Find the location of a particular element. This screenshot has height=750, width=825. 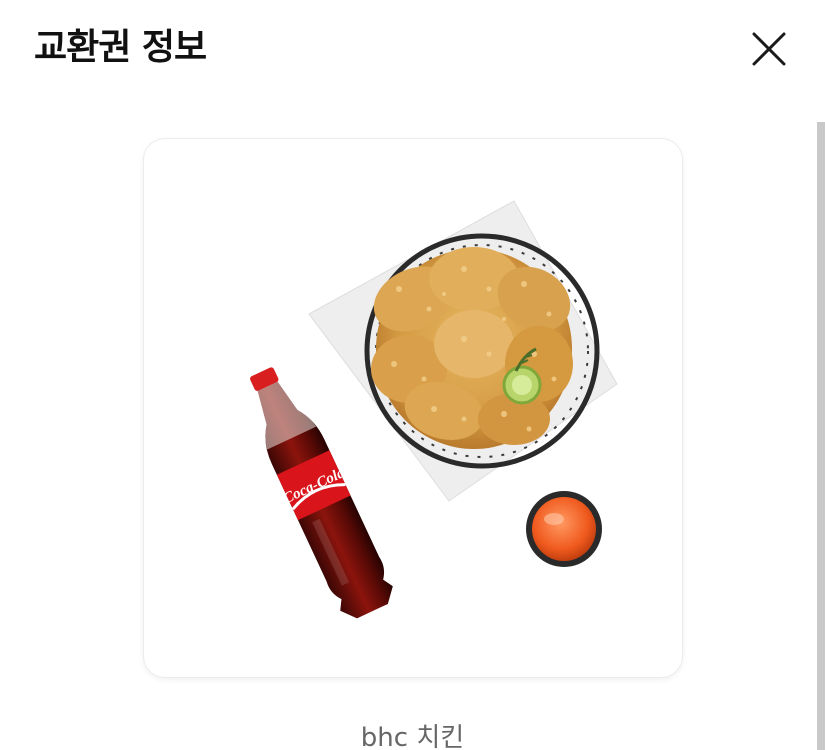

close-button is located at coordinates (769, 49).